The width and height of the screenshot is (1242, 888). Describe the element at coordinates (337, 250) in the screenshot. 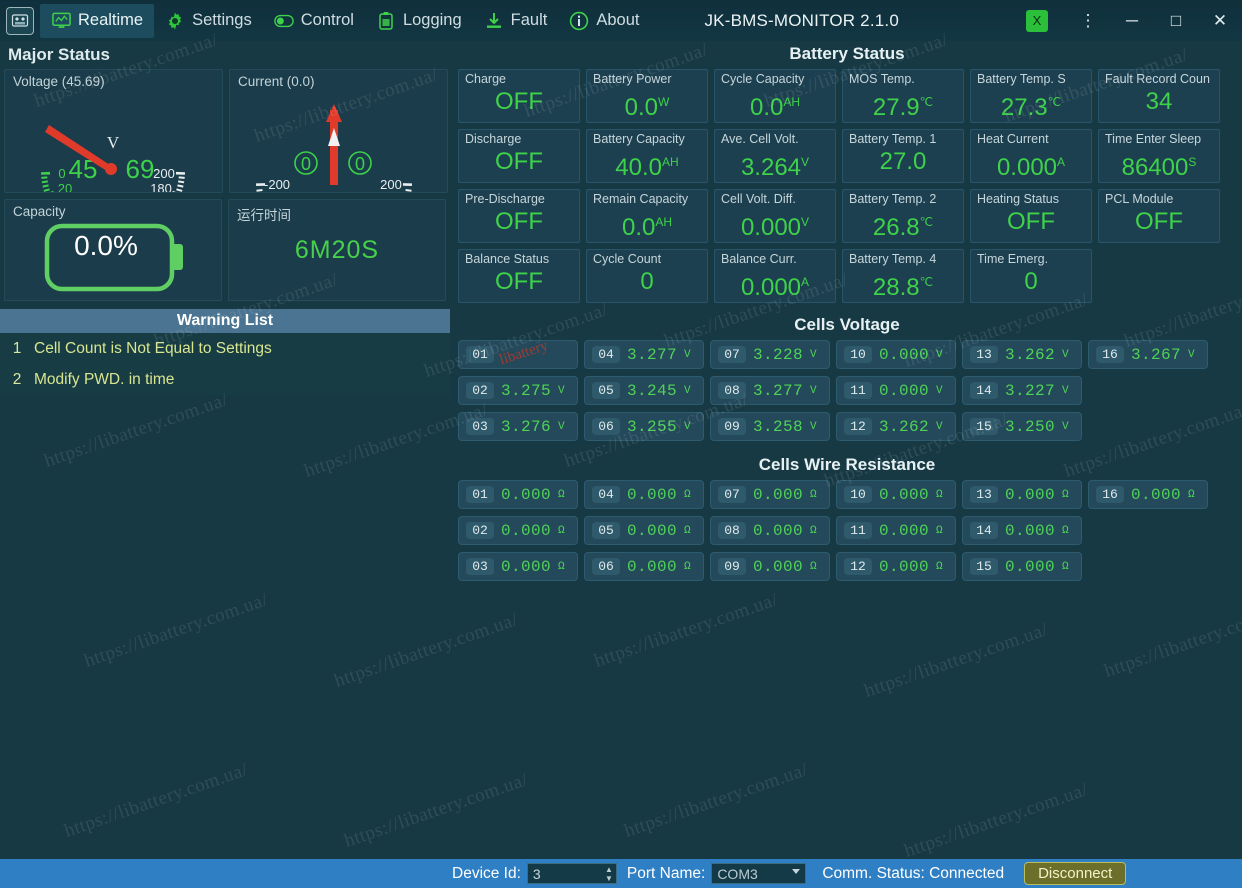

I see `runtime-value: 6M20S` at that location.